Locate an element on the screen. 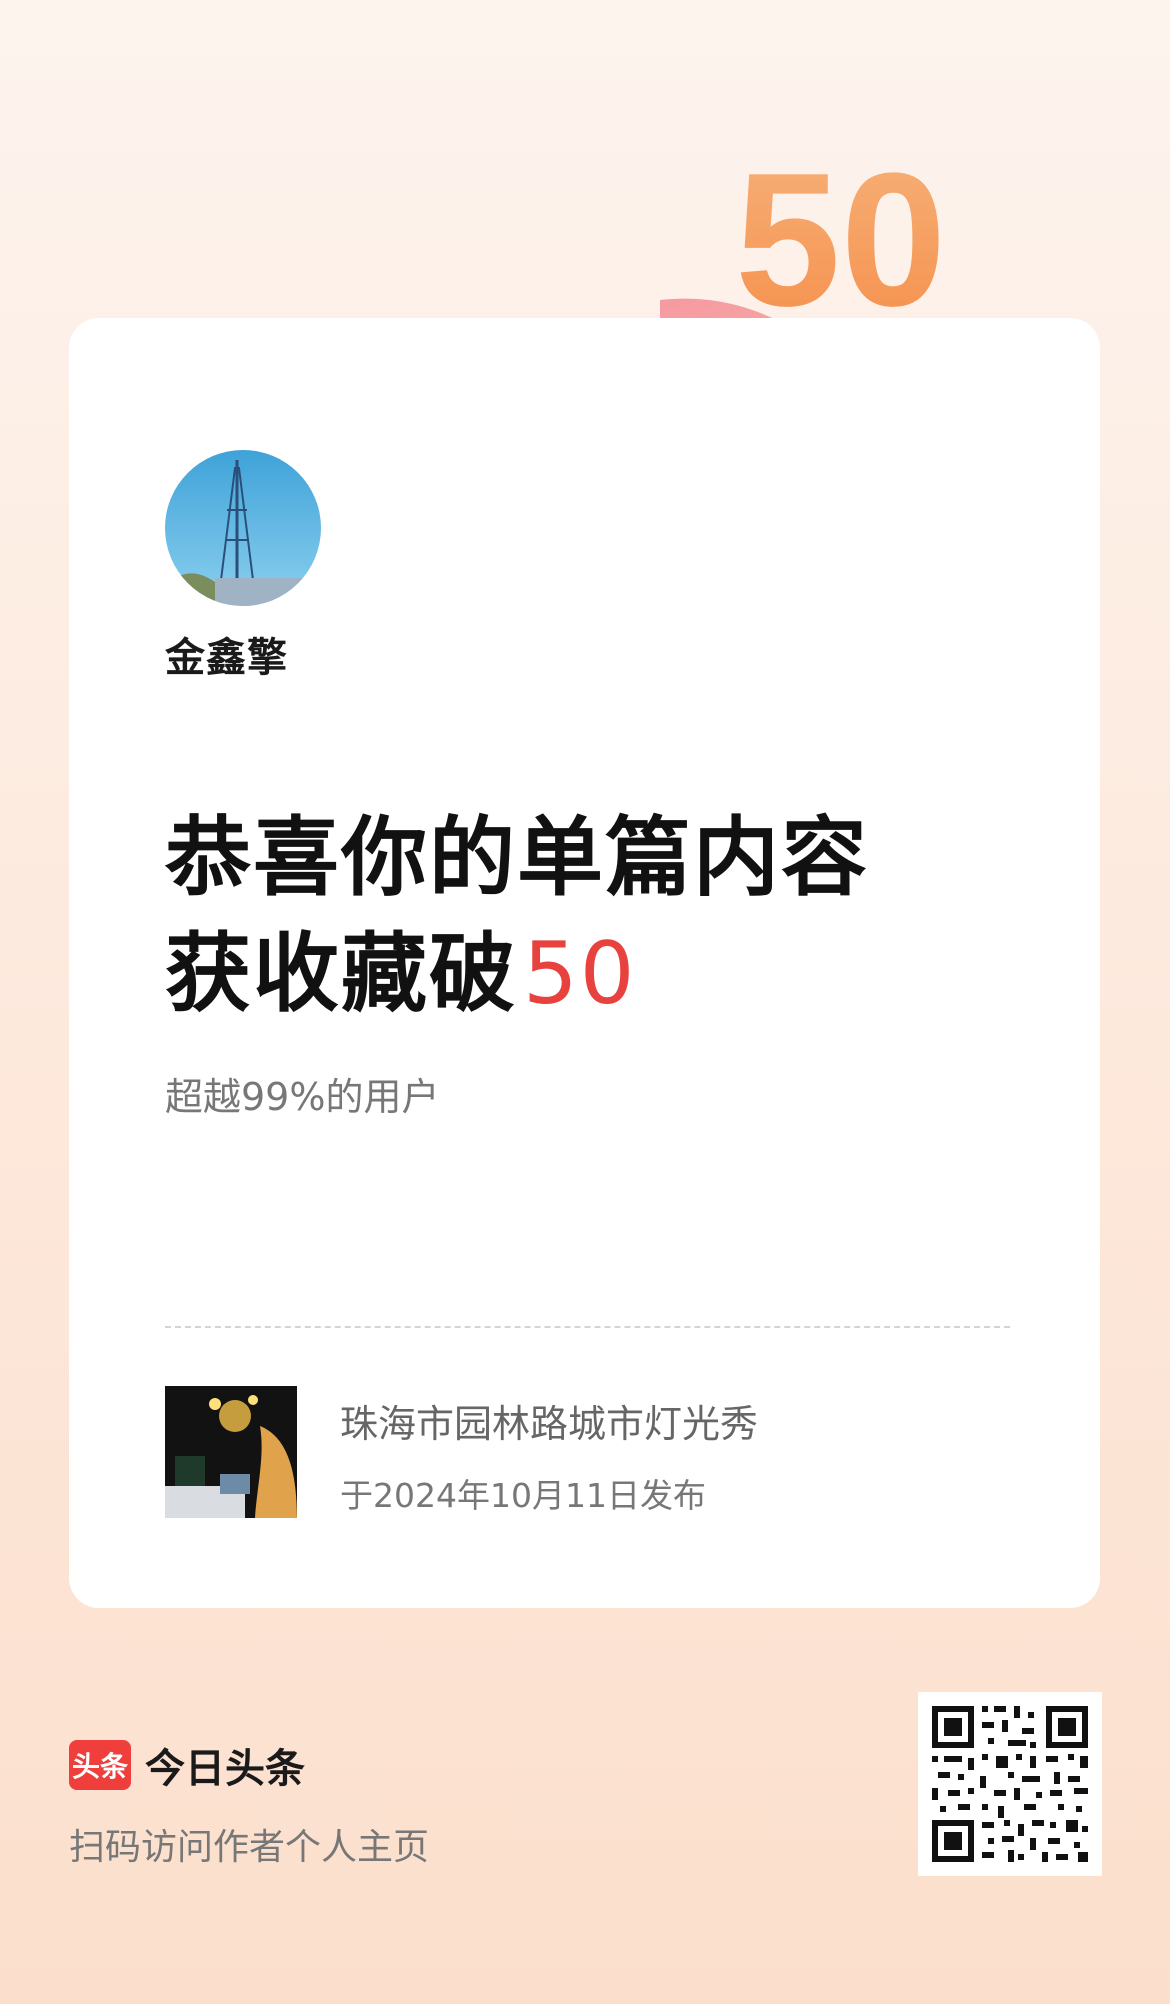  brand-name: 今日头条 is located at coordinates (225, 1769).